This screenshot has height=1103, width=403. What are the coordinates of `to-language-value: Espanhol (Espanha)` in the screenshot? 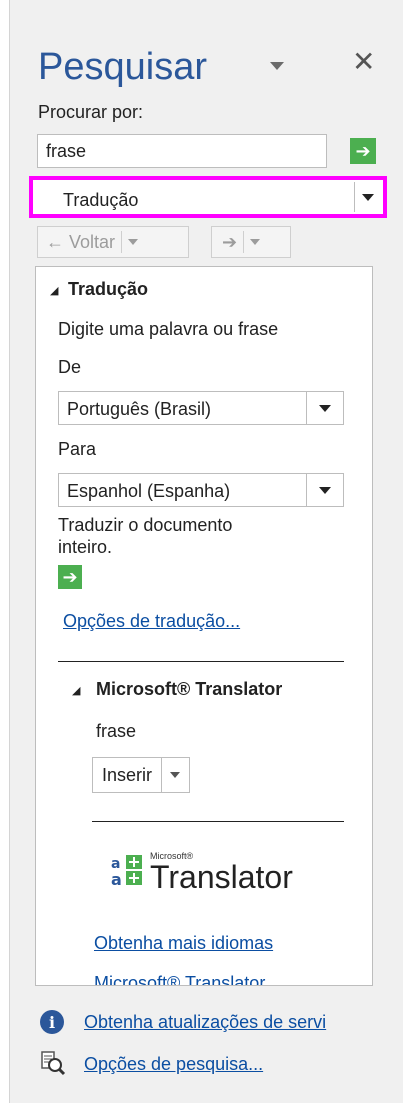 It's located at (149, 491).